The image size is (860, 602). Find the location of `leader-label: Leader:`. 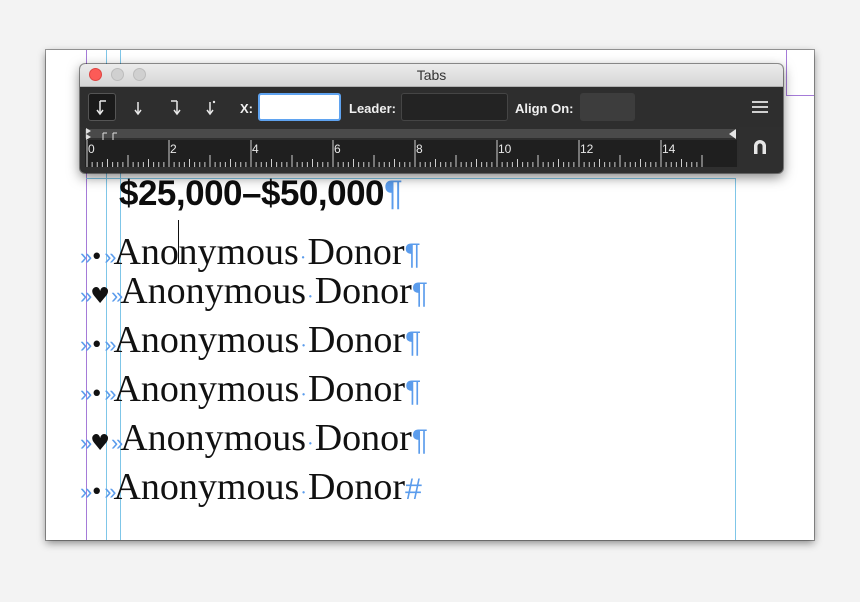

leader-label: Leader: is located at coordinates (372, 108).